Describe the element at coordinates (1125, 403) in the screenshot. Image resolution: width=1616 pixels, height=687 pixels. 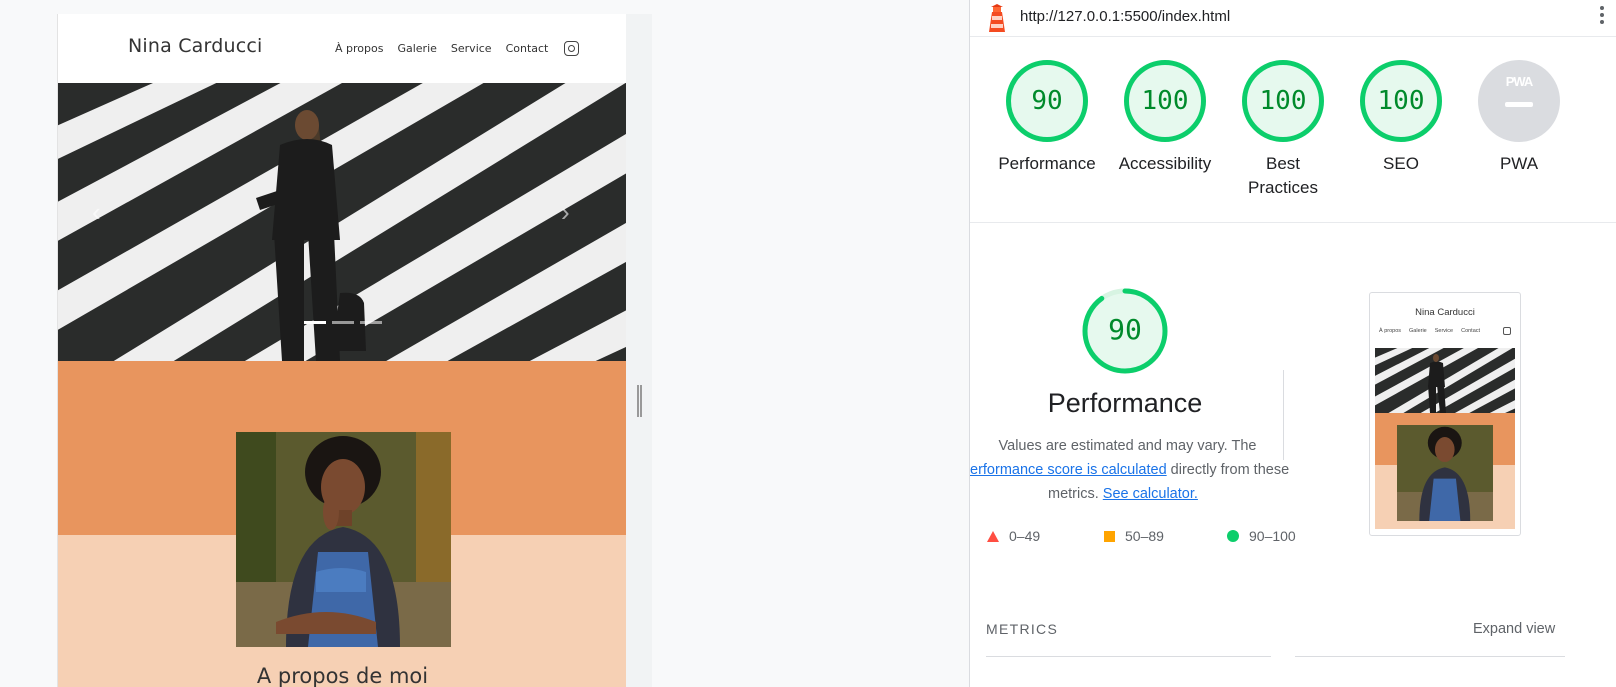
I see `performance-title: Performance` at that location.